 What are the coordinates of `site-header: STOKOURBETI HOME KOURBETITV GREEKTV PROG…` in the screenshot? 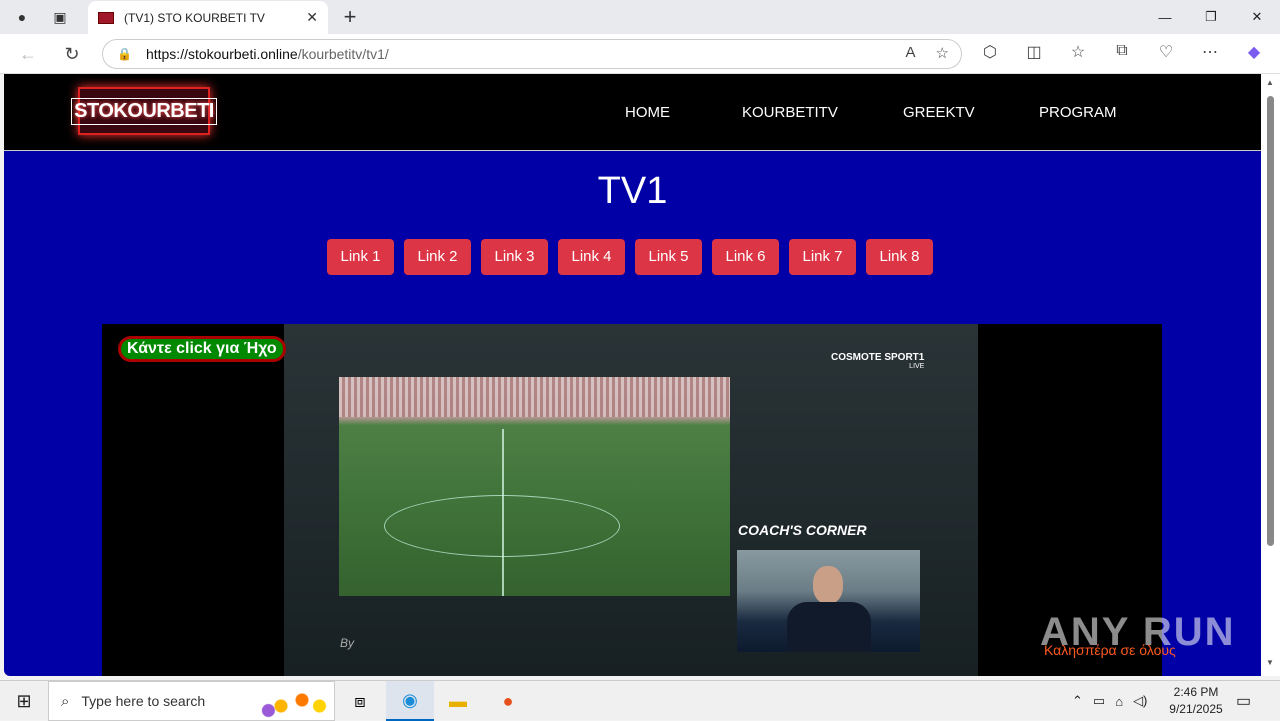 It's located at (632, 112).